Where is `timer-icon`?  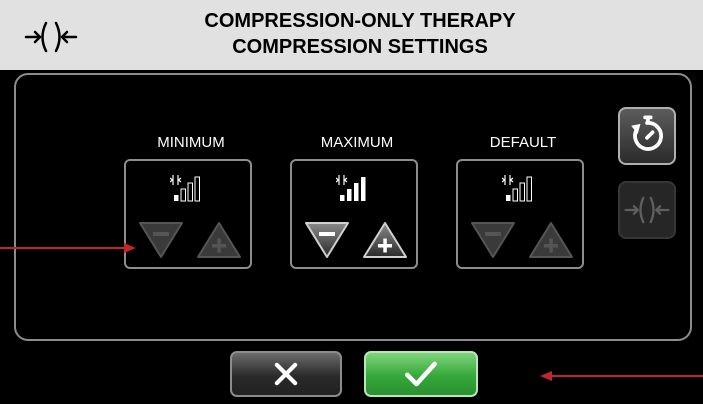
timer-icon is located at coordinates (647, 133).